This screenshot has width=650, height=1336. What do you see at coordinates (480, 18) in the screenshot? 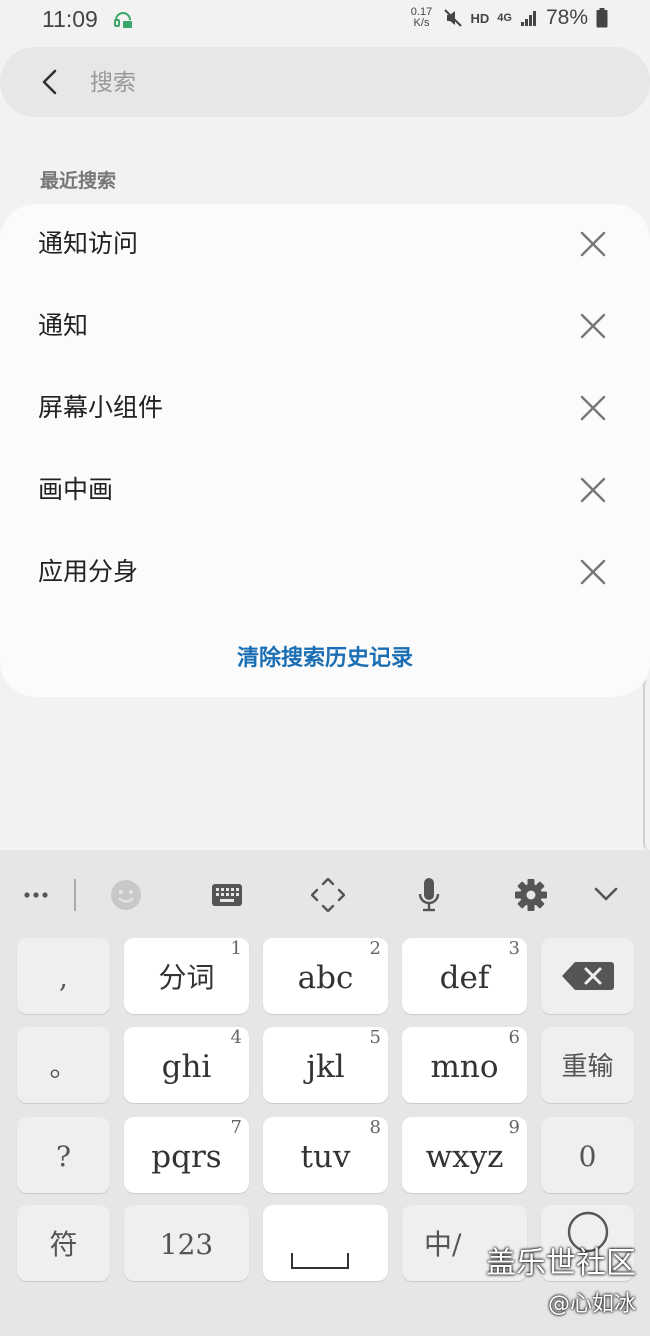
I see `hd-indicator: HD` at bounding box center [480, 18].